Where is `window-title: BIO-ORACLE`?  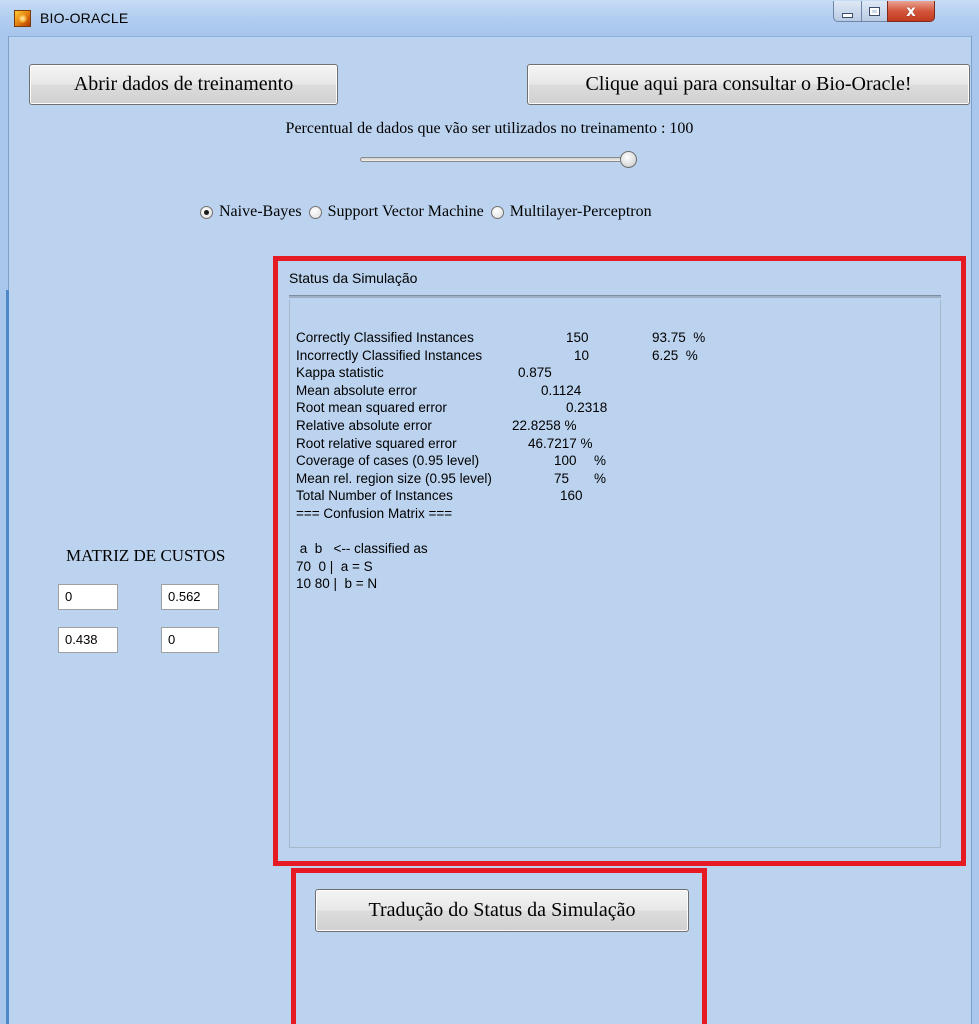
window-title: BIO-ORACLE is located at coordinates (84, 18).